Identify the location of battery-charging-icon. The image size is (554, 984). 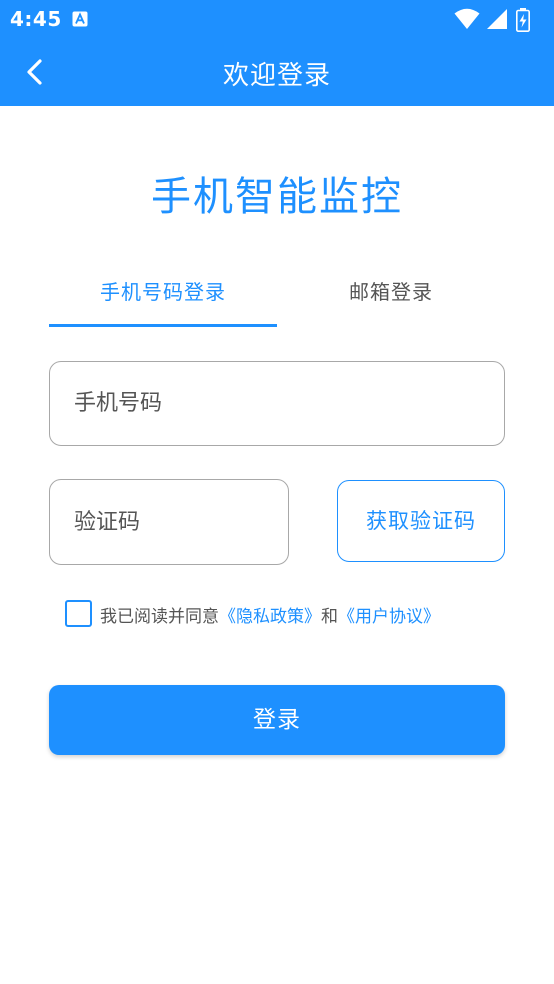
(523, 20).